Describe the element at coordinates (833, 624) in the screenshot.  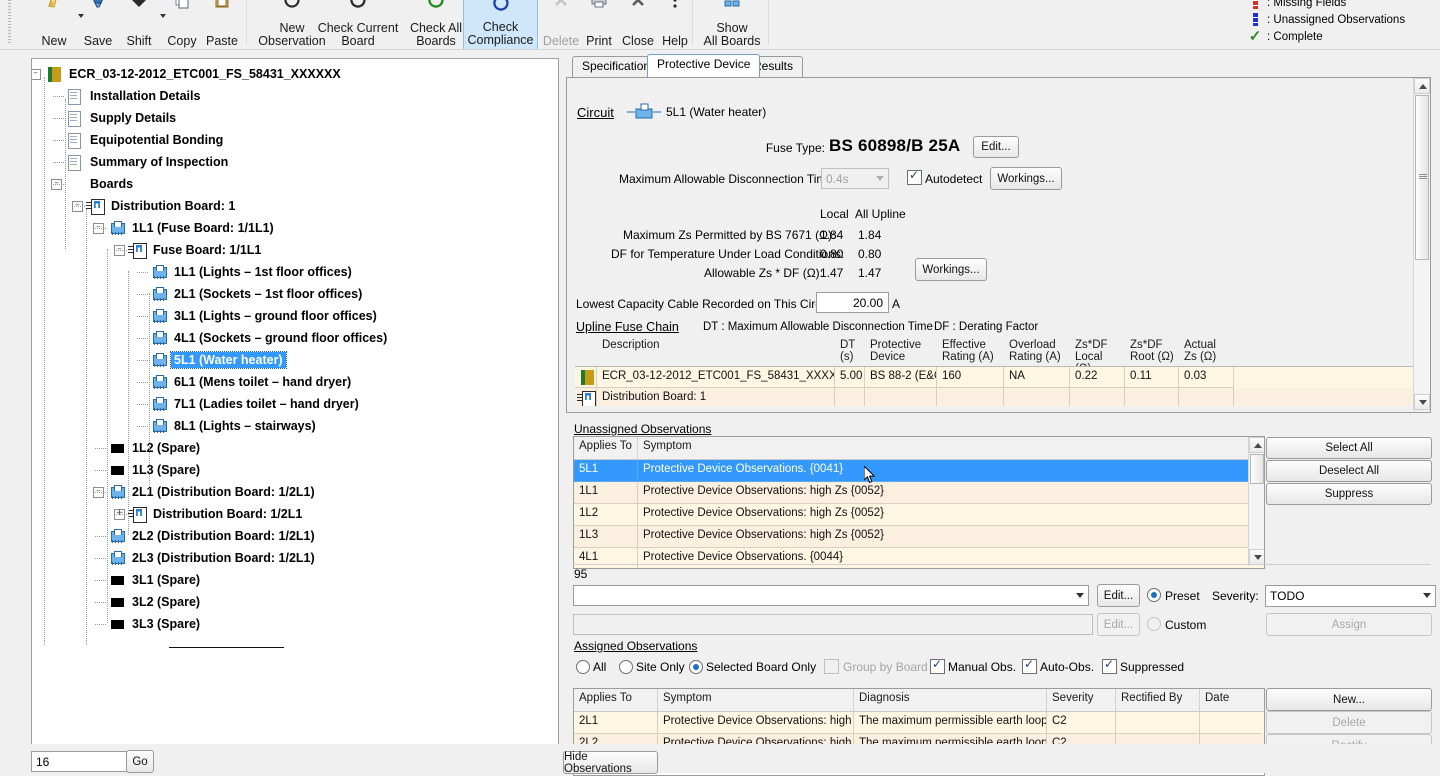
I see `custom-observation-input` at that location.